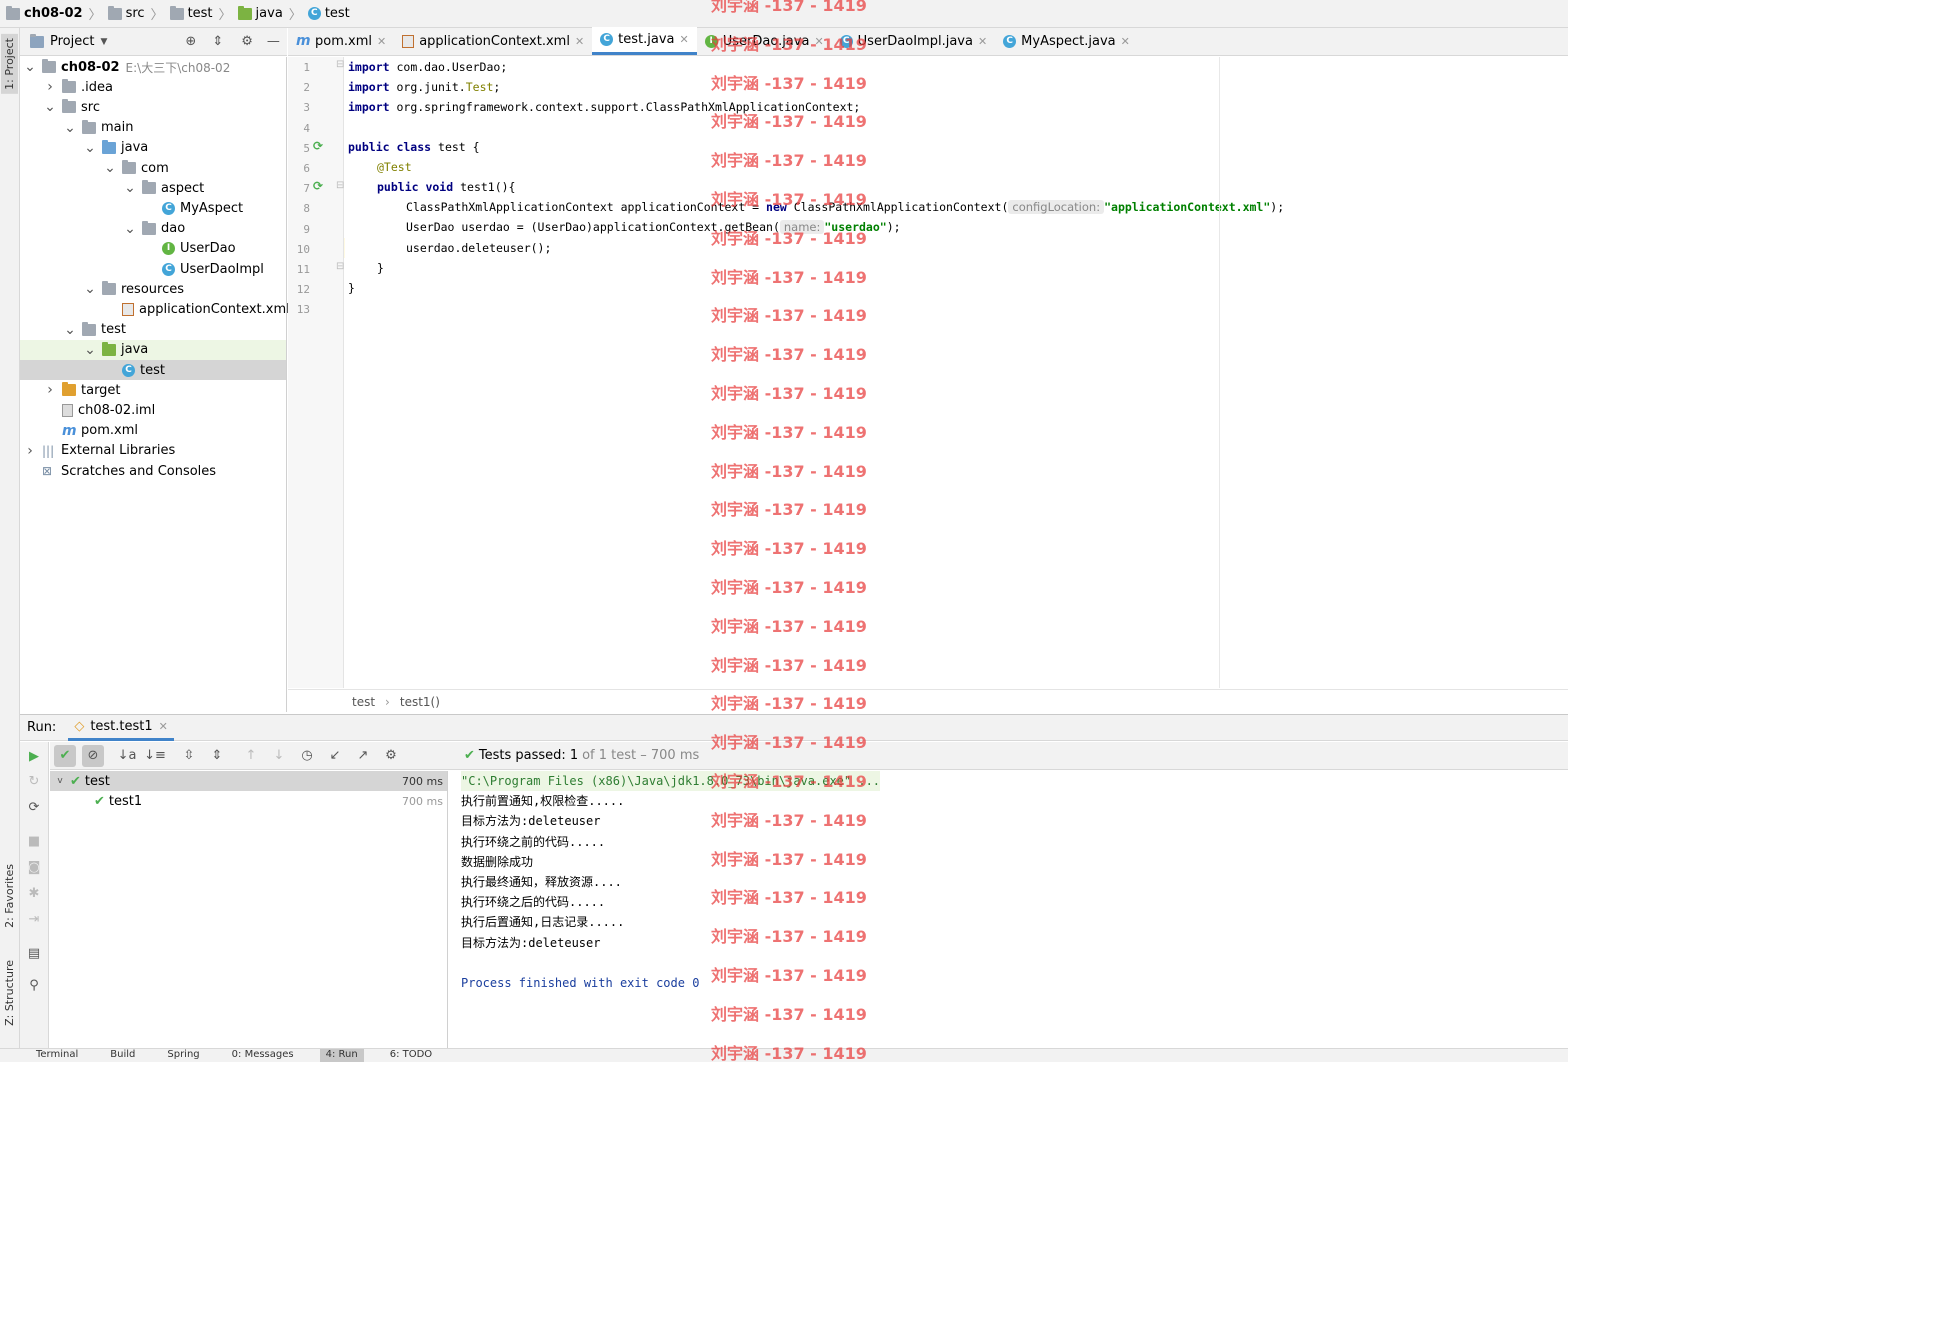 Image resolution: width=1945 pixels, height=1317 pixels. I want to click on structure-tool-tab: Z: Structure, so click(9, 993).